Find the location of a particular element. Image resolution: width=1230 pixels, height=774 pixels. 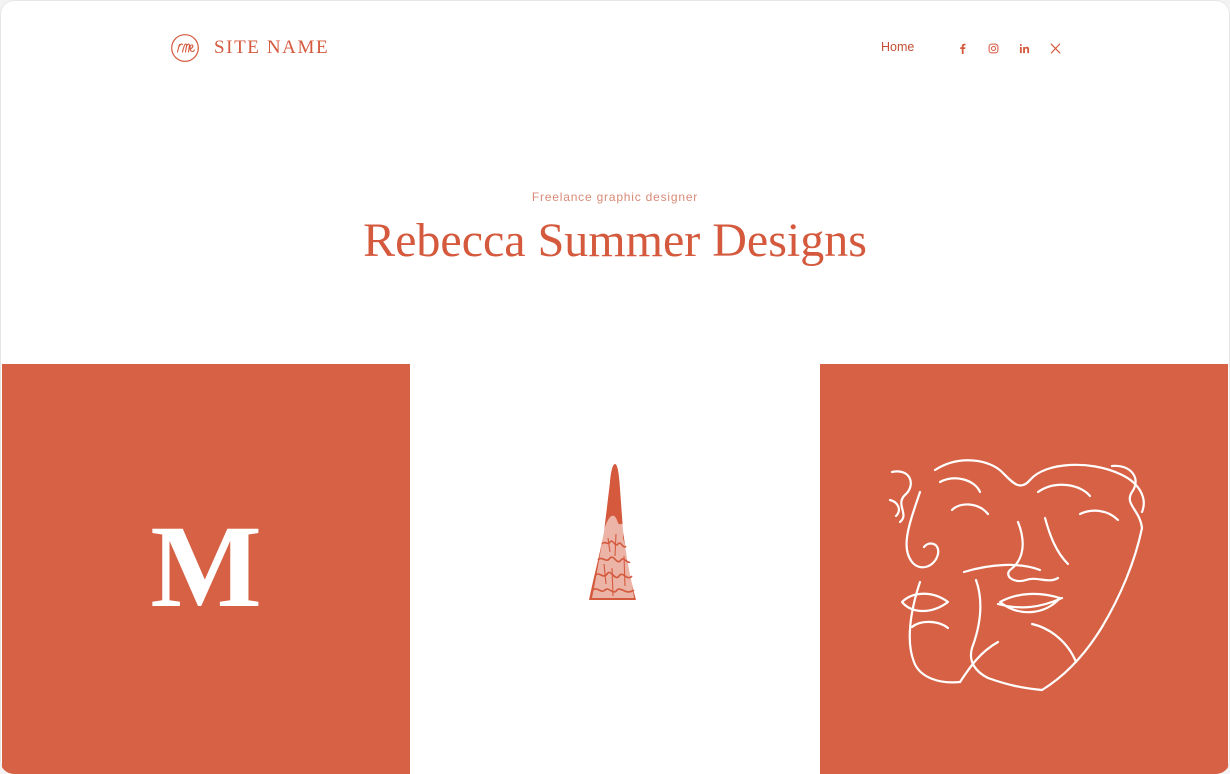

site-logo-link: SITE NAME is located at coordinates (249, 48).